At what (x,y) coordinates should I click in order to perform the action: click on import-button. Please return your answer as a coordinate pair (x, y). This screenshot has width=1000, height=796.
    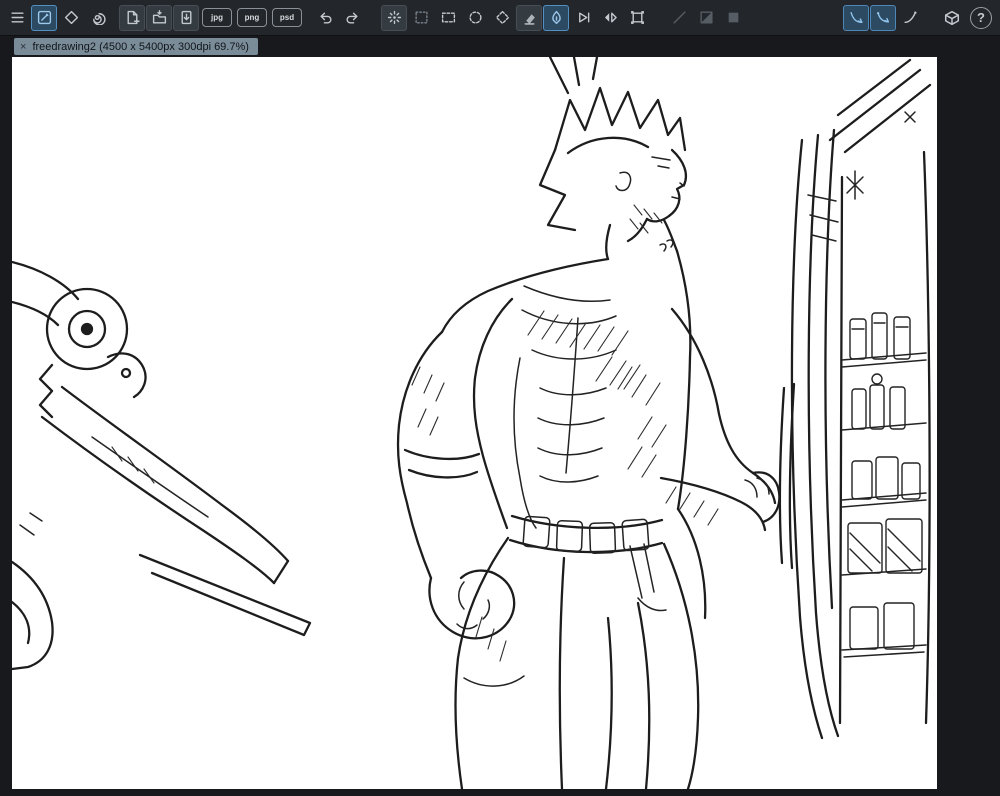
    Looking at the image, I should click on (159, 17).